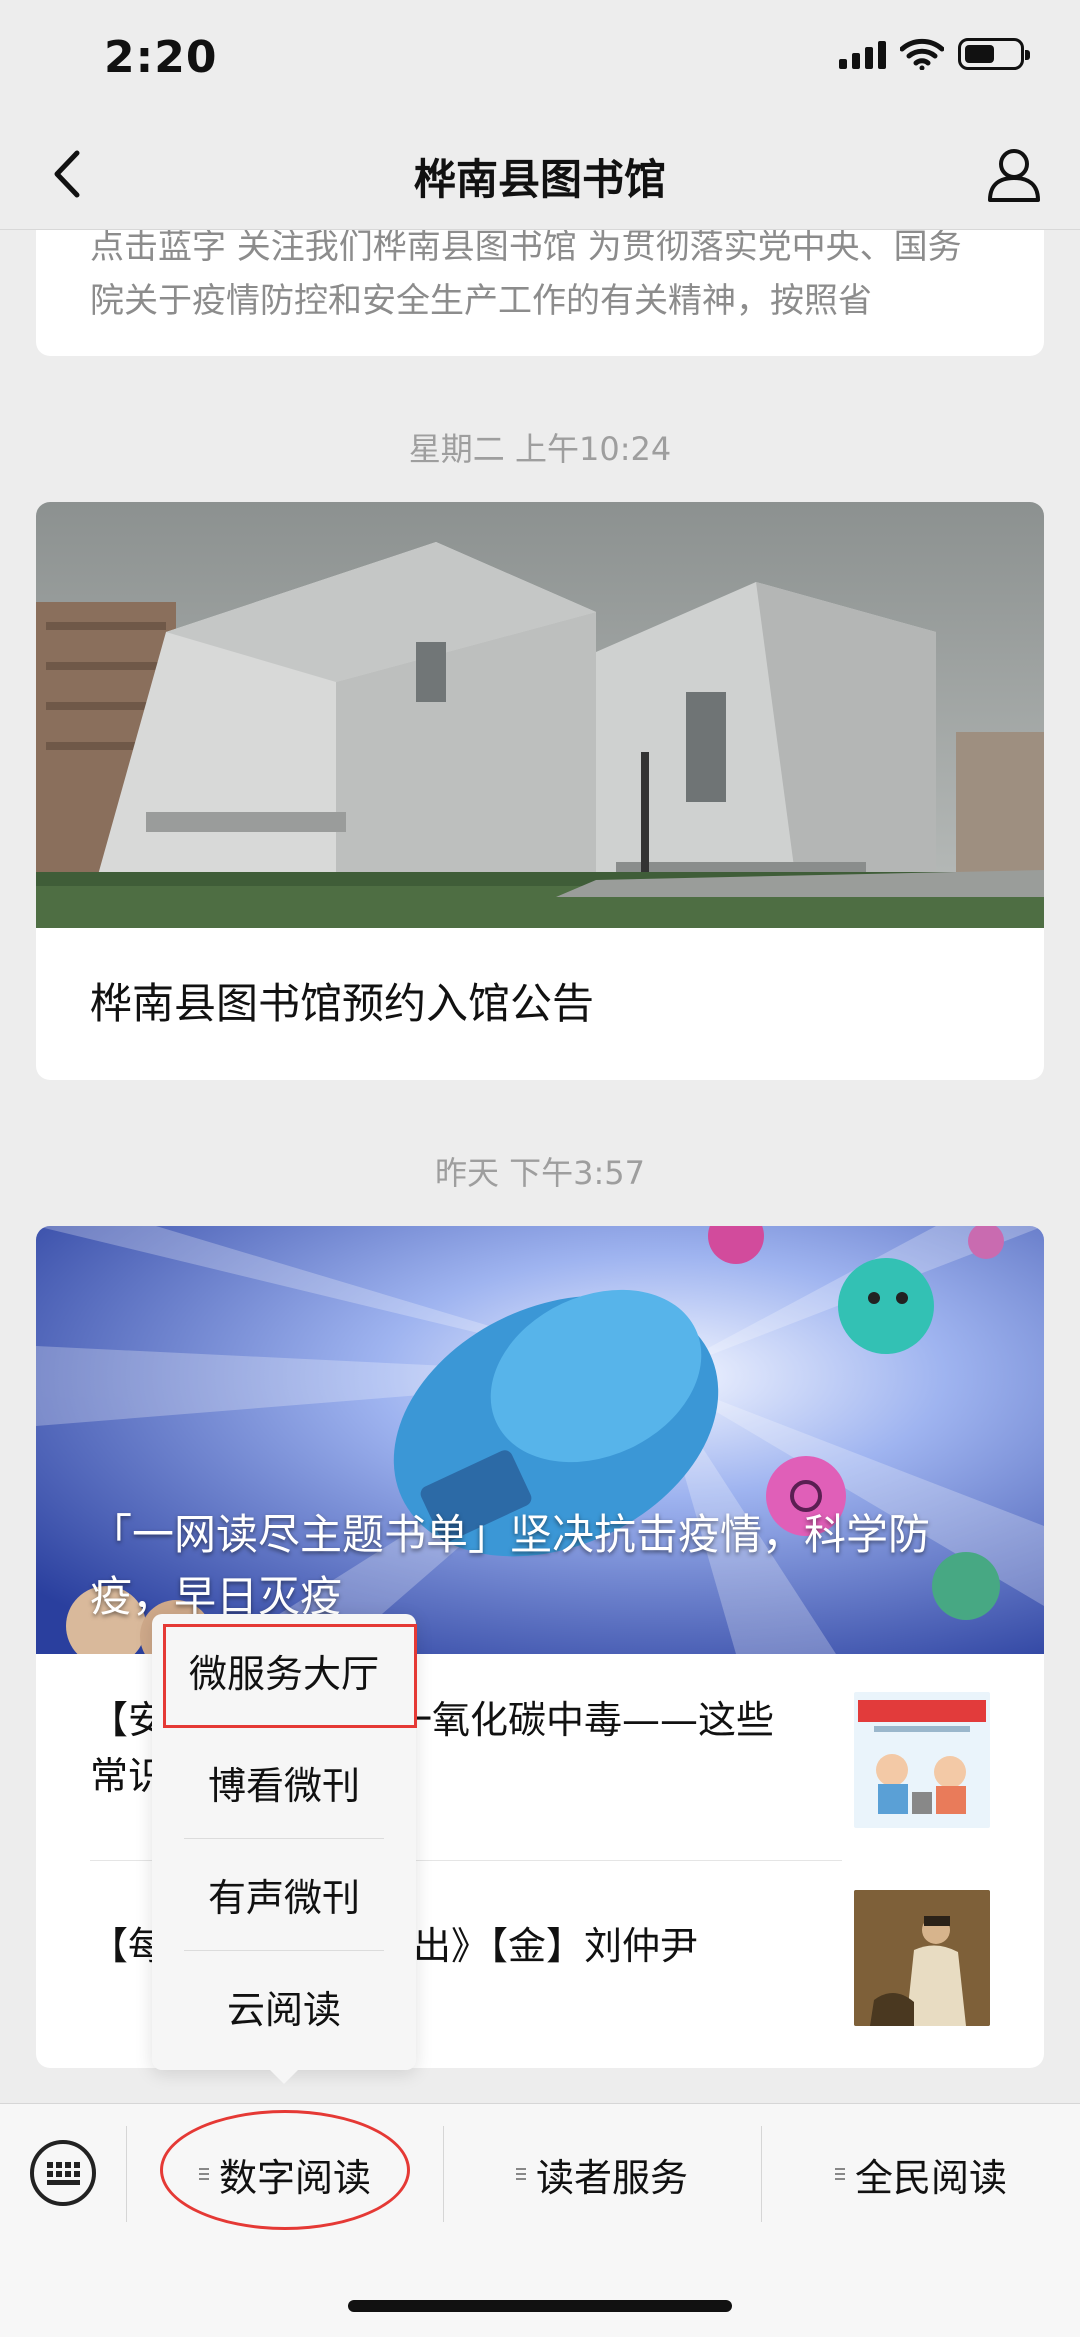  Describe the element at coordinates (540, 1173) in the screenshot. I see `message-timestamp: 昨天 下午3:57` at that location.